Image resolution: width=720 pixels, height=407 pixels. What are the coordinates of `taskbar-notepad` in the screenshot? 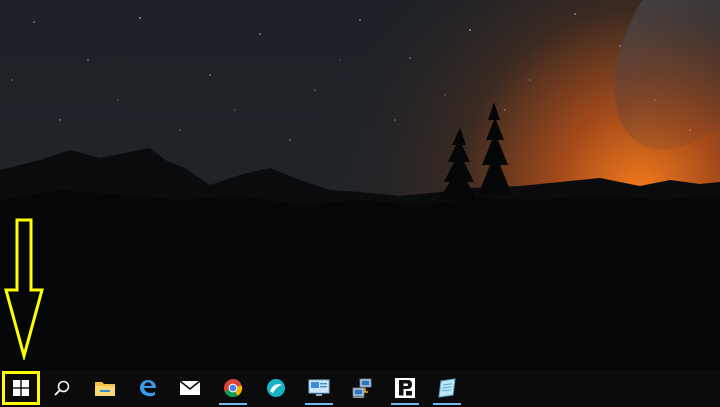 It's located at (447, 388).